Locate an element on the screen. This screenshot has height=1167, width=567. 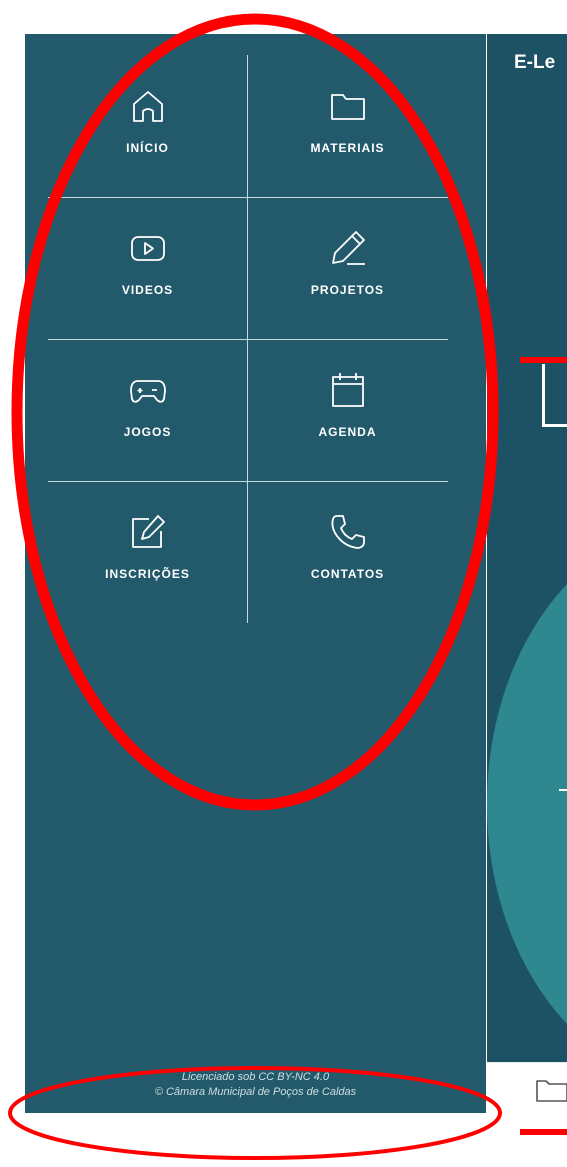
menu-item-label: PROJETOS is located at coordinates (347, 290).